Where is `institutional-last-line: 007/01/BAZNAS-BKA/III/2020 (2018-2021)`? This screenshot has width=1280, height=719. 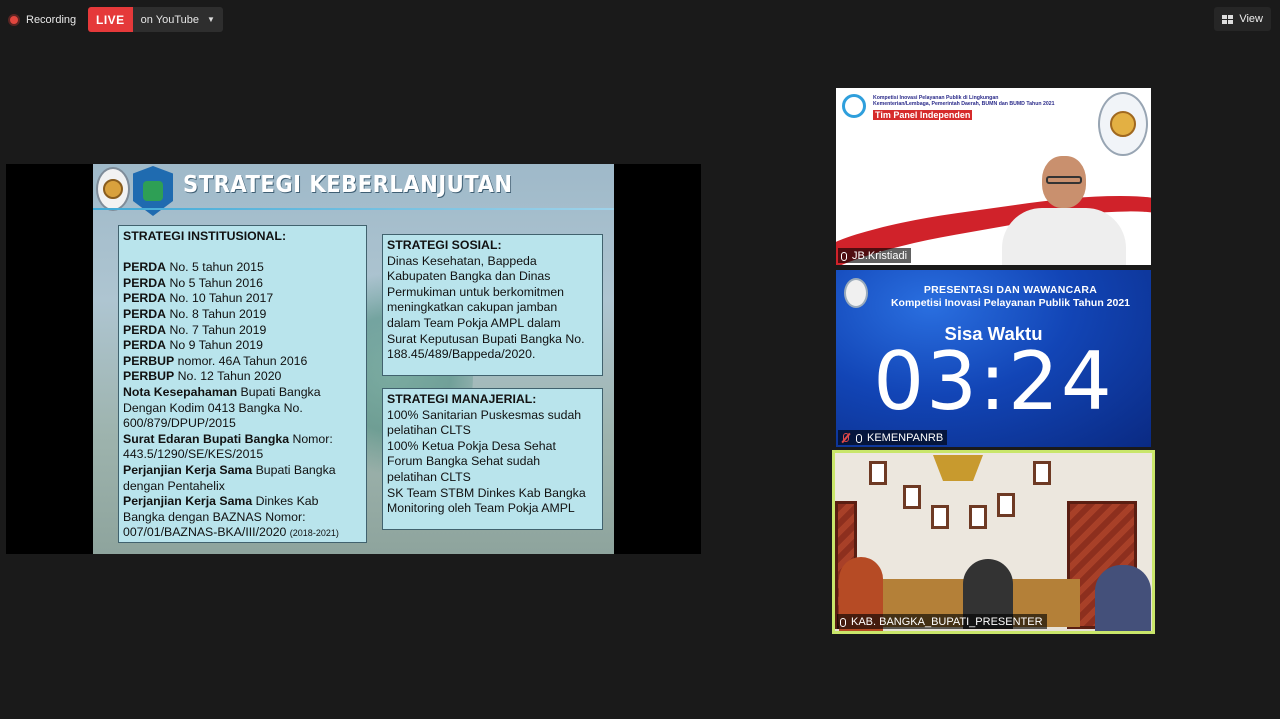 institutional-last-line: 007/01/BAZNAS-BKA/III/2020 (2018-2021) is located at coordinates (242, 533).